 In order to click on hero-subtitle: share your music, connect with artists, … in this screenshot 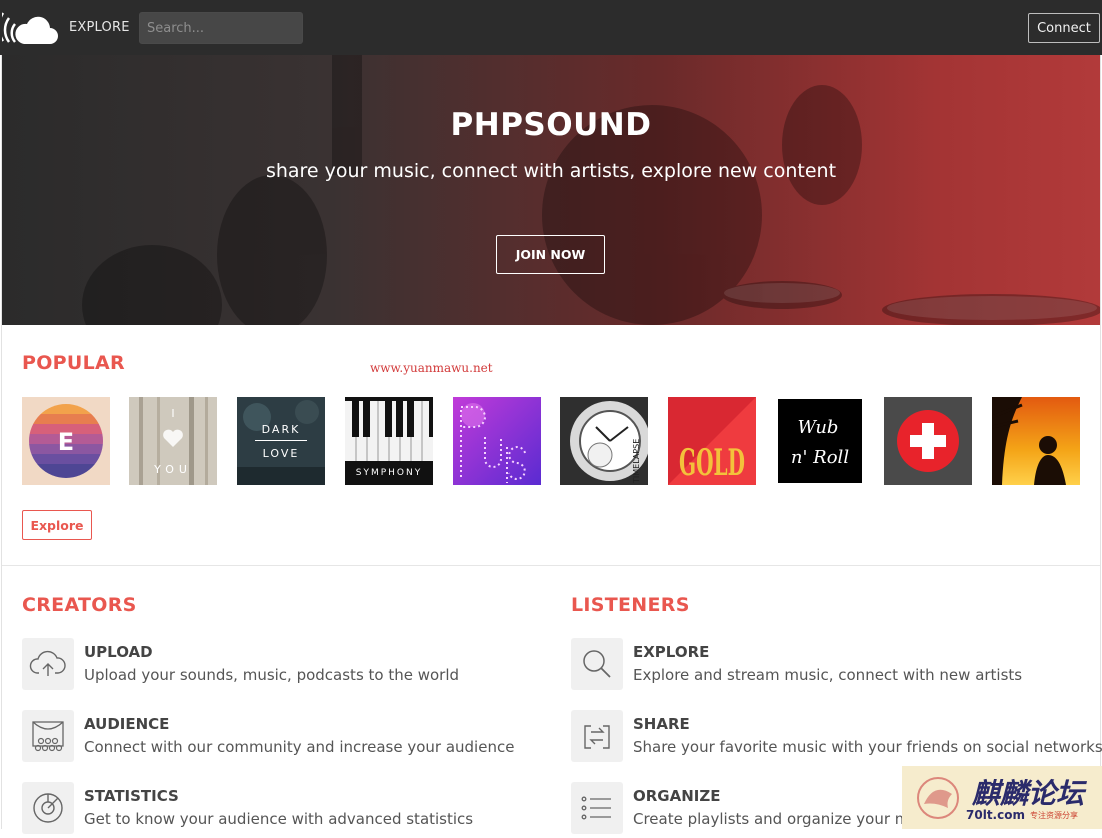, I will do `click(551, 171)`.